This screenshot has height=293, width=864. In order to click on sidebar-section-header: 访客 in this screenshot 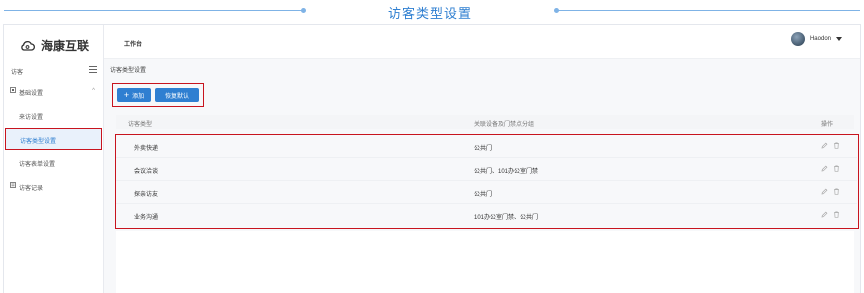, I will do `click(53, 70)`.